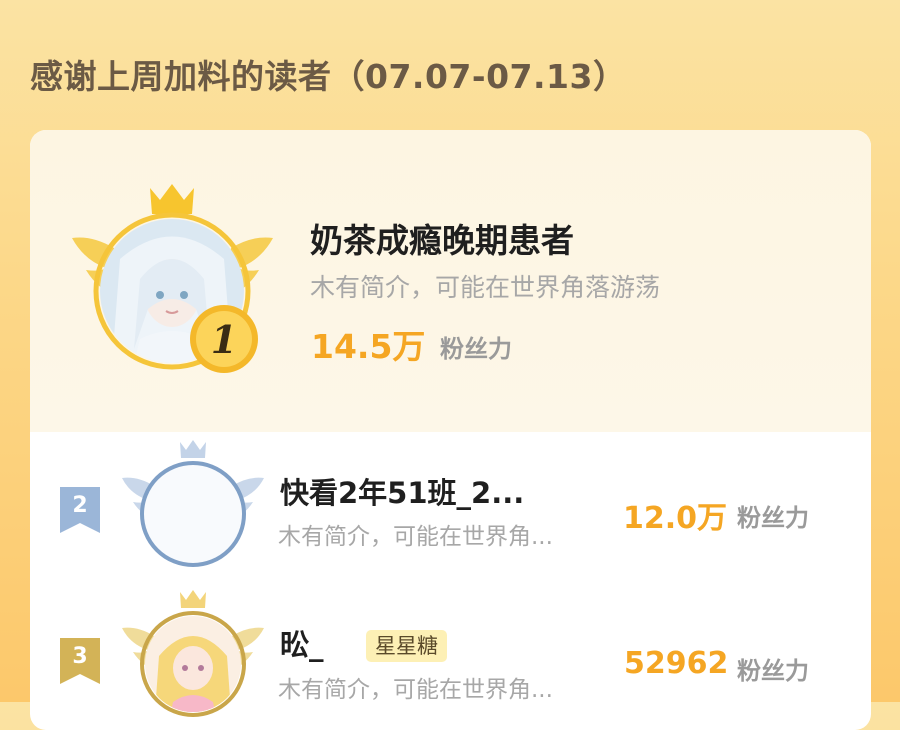 This screenshot has height=730, width=900. I want to click on rank-3-ribbon-icon: 3, so click(80, 661).